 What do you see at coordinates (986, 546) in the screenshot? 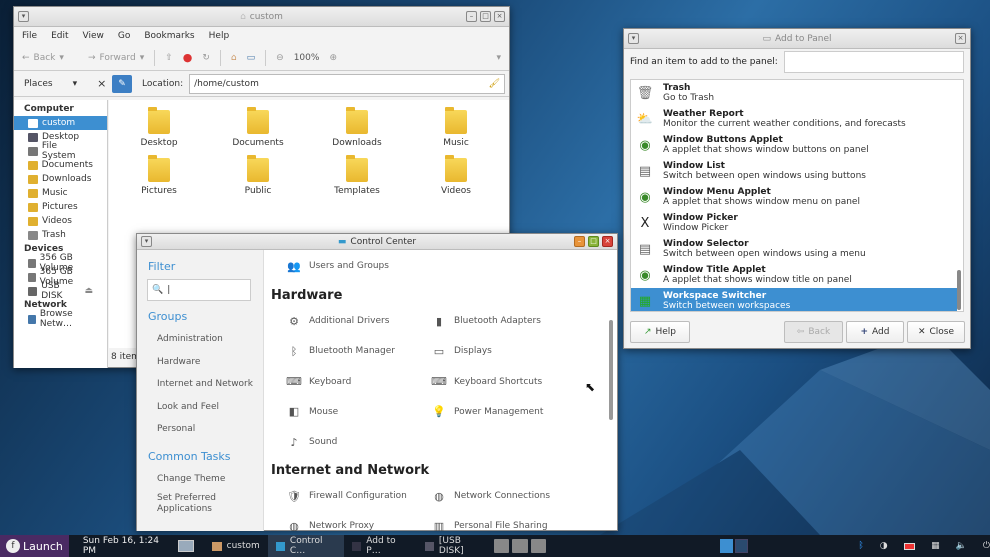
I see `power-icon: ⏻` at bounding box center [986, 546].